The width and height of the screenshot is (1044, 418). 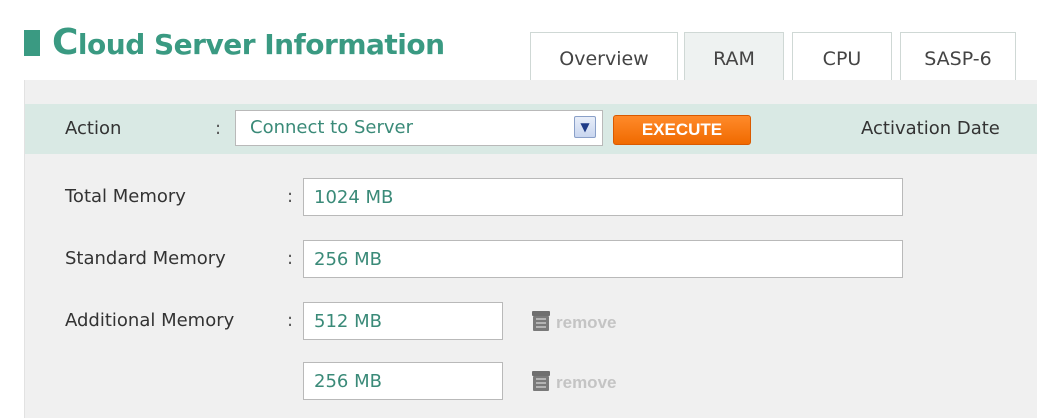 I want to click on remove-button-2: remove, so click(x=572, y=382).